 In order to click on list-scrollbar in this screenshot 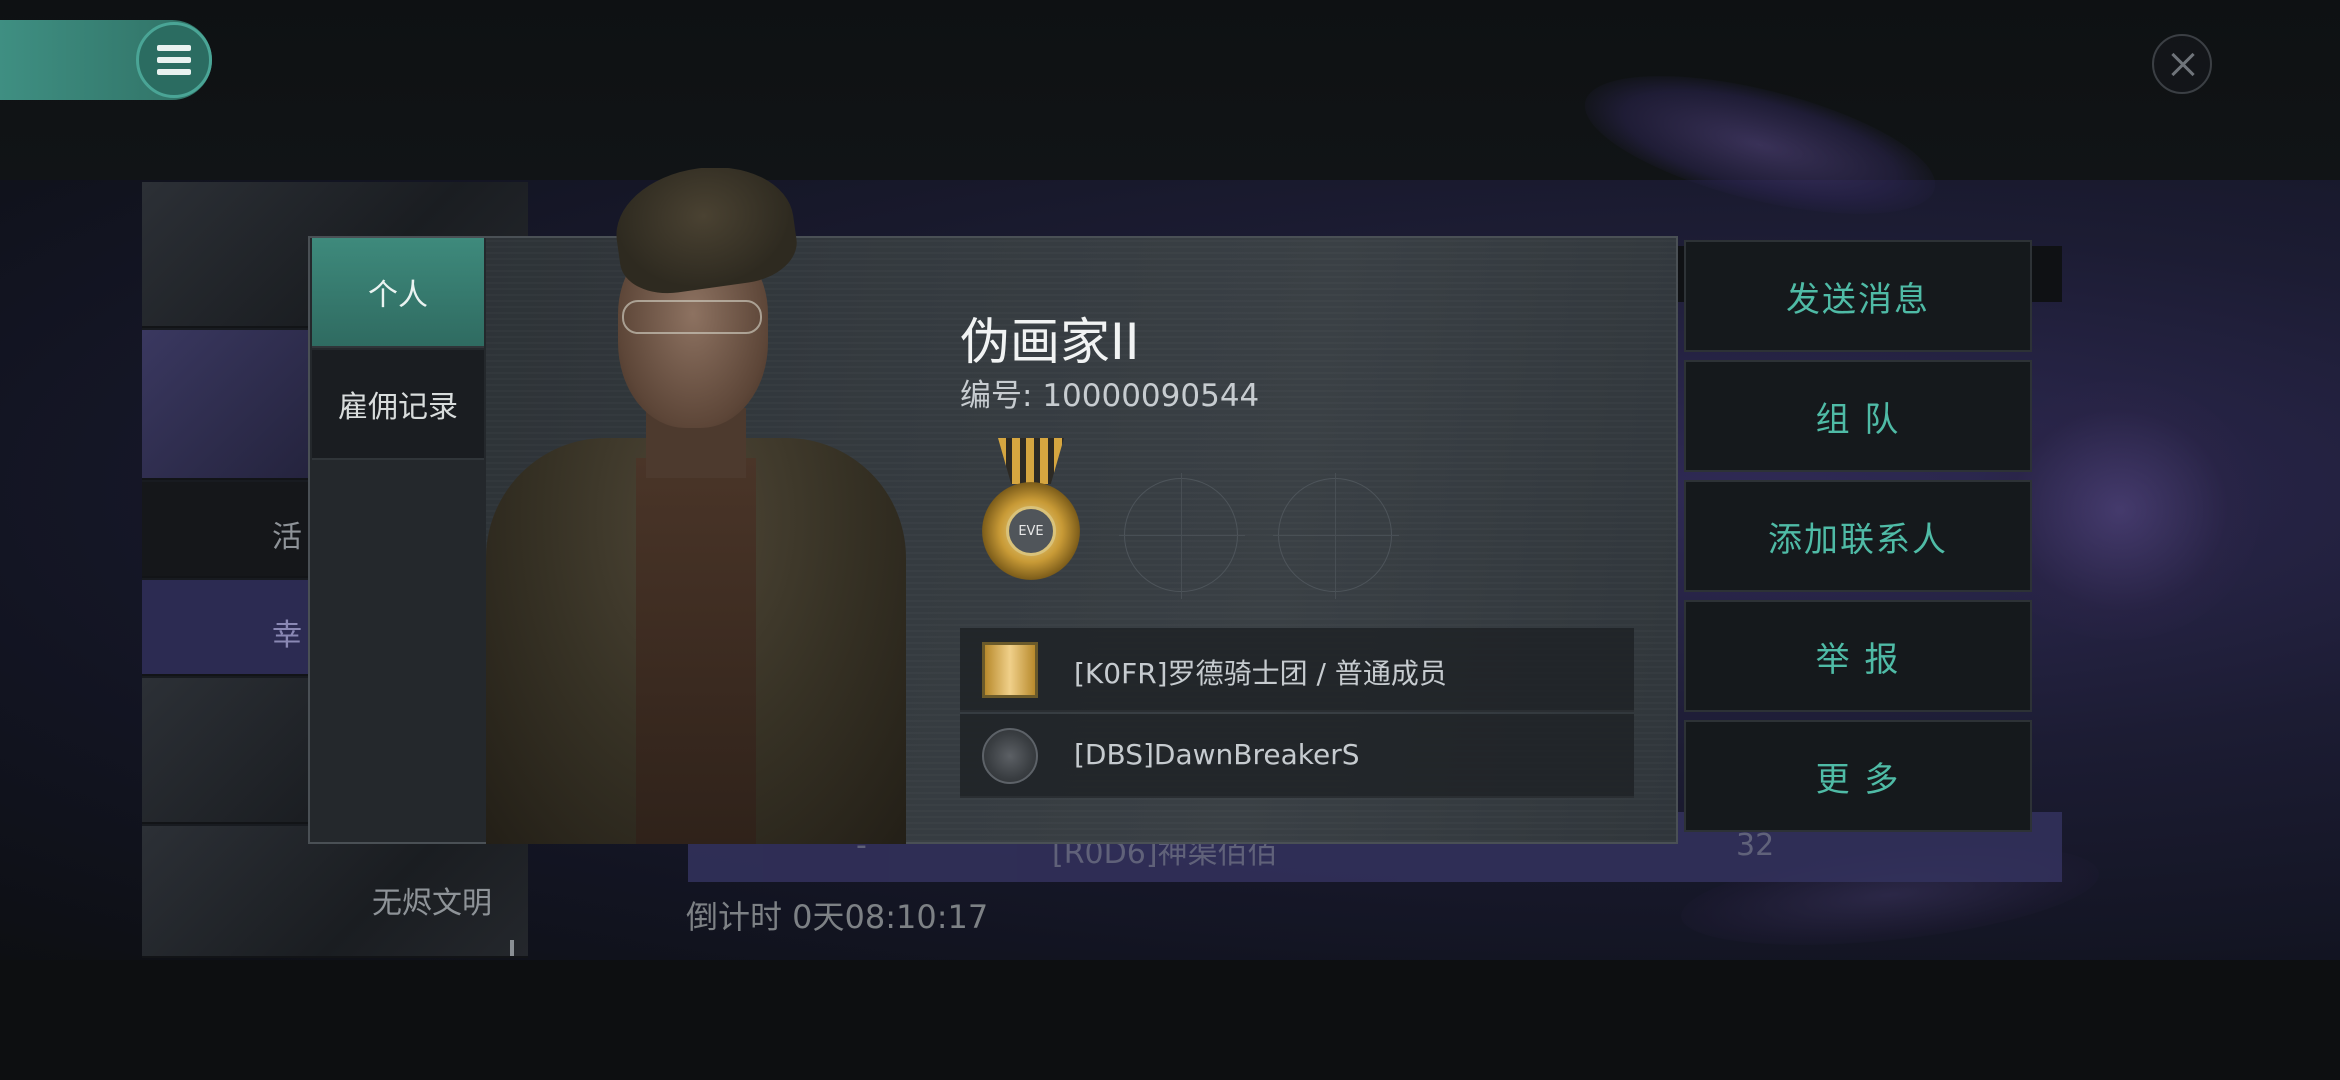, I will do `click(512, 948)`.